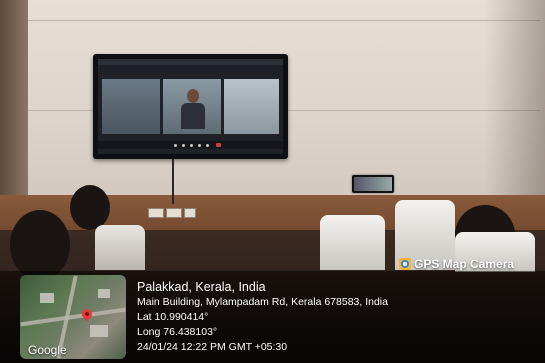 This screenshot has width=545, height=363. What do you see at coordinates (190, 62) in the screenshot?
I see `conference-title-bar` at bounding box center [190, 62].